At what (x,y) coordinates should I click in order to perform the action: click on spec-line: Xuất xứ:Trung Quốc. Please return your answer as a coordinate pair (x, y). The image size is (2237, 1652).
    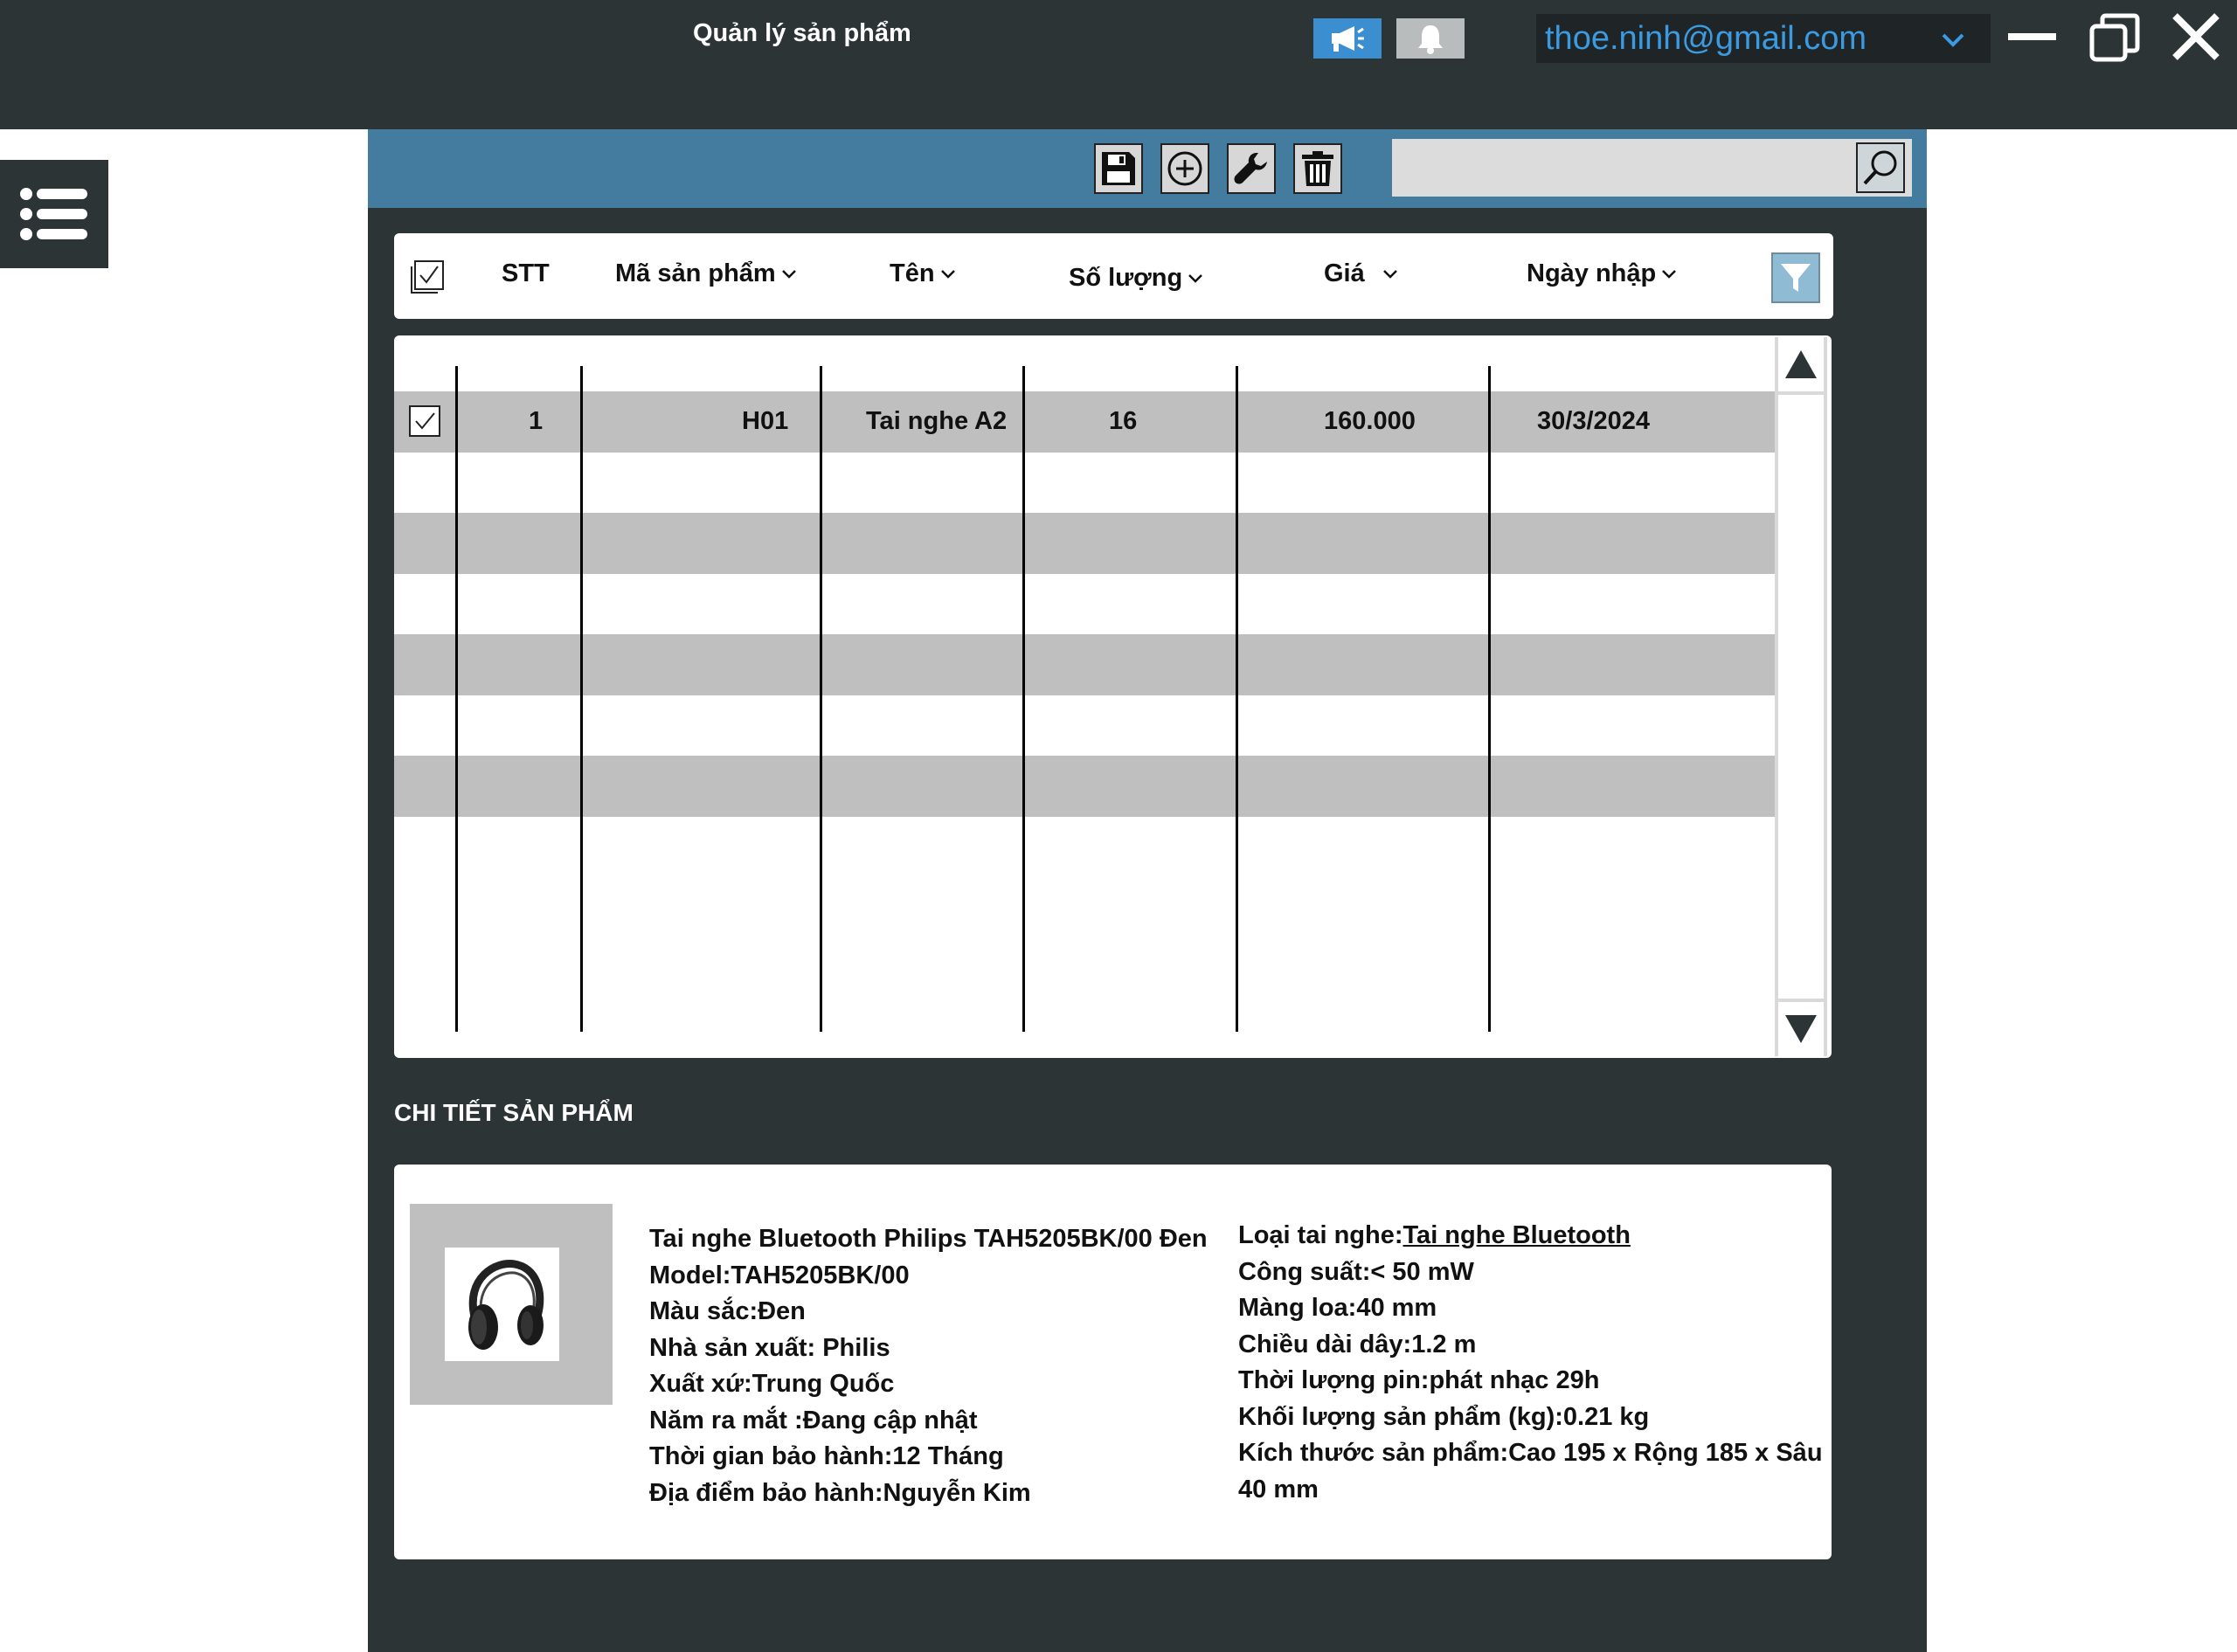
    Looking at the image, I should click on (772, 1384).